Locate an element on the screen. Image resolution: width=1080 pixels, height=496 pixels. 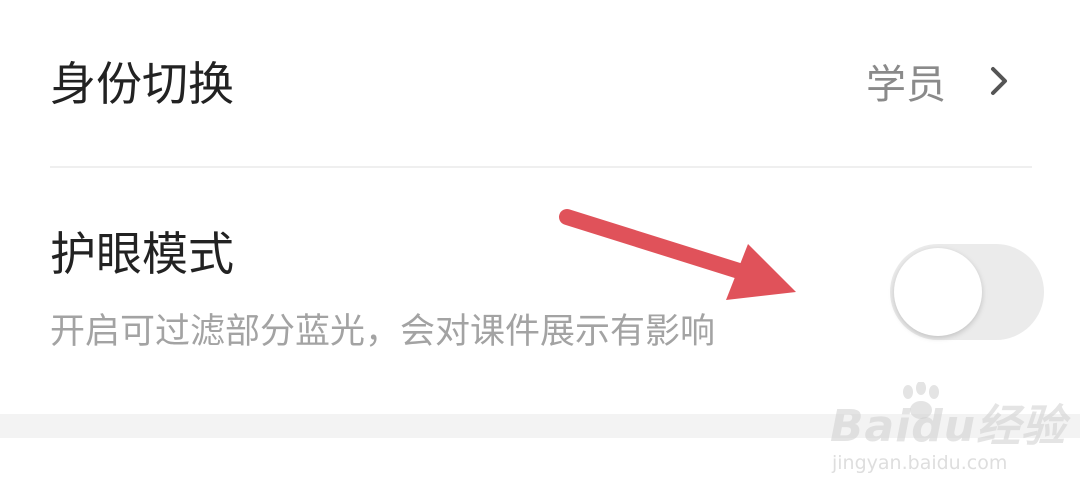
baidu-jingyan-watermark: Baidu经验 jingyan.baidu.com is located at coordinates (947, 430).